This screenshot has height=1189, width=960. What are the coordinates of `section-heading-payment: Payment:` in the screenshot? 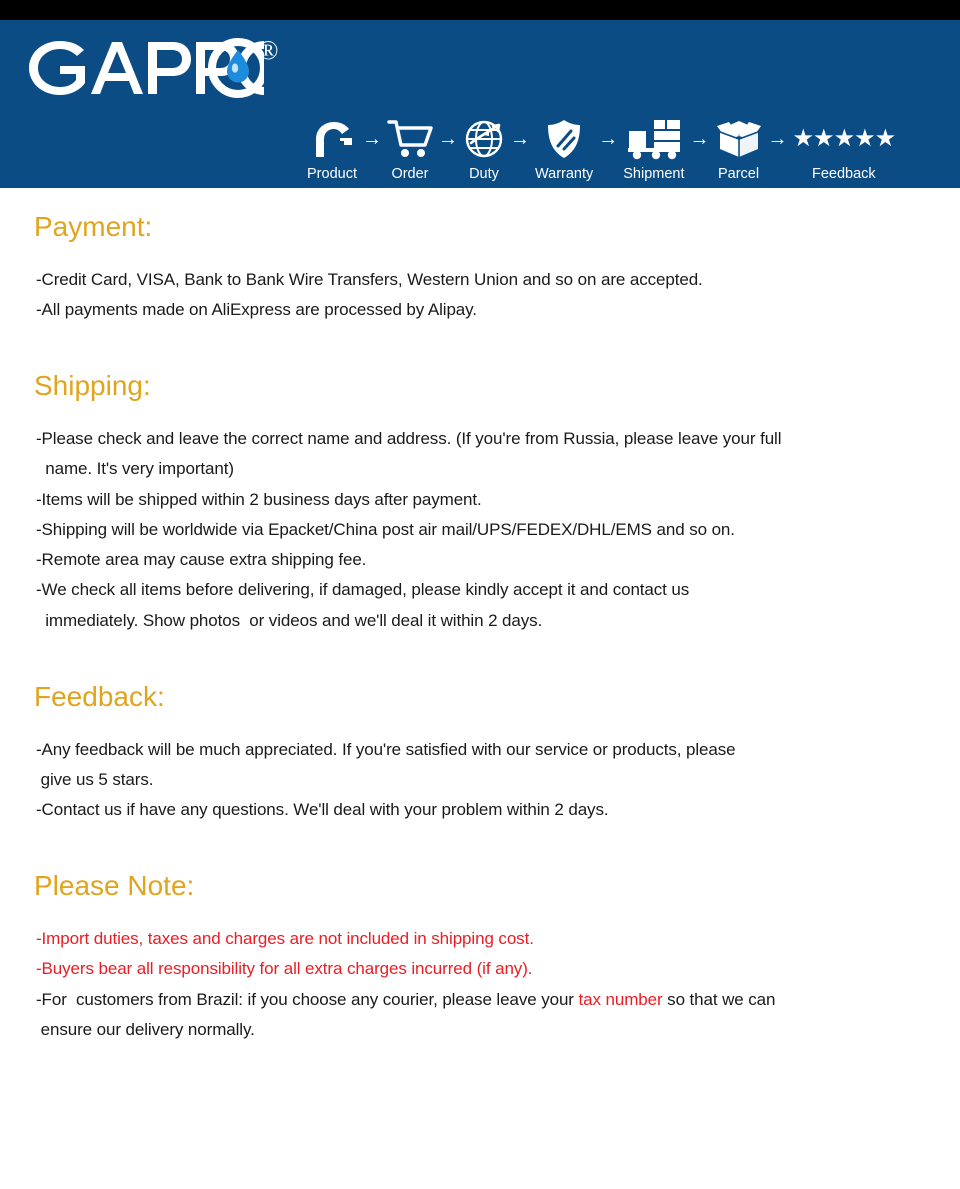 It's located at (93, 226).